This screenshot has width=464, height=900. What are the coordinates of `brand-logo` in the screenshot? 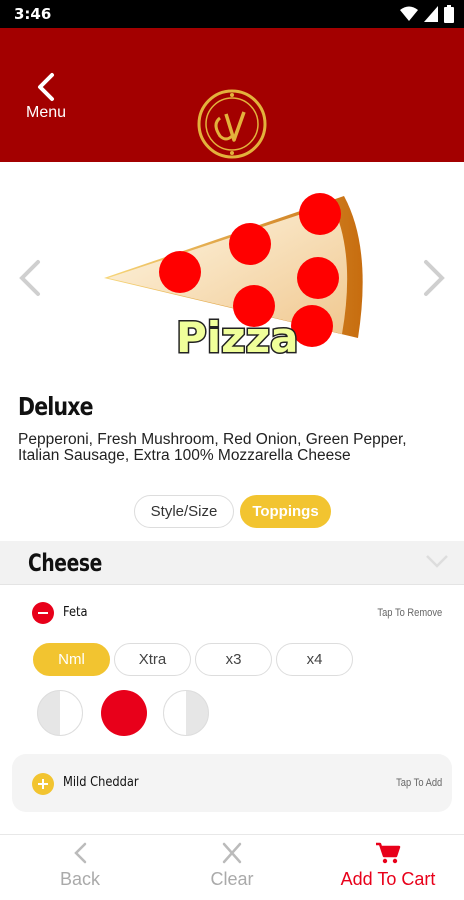 It's located at (232, 124).